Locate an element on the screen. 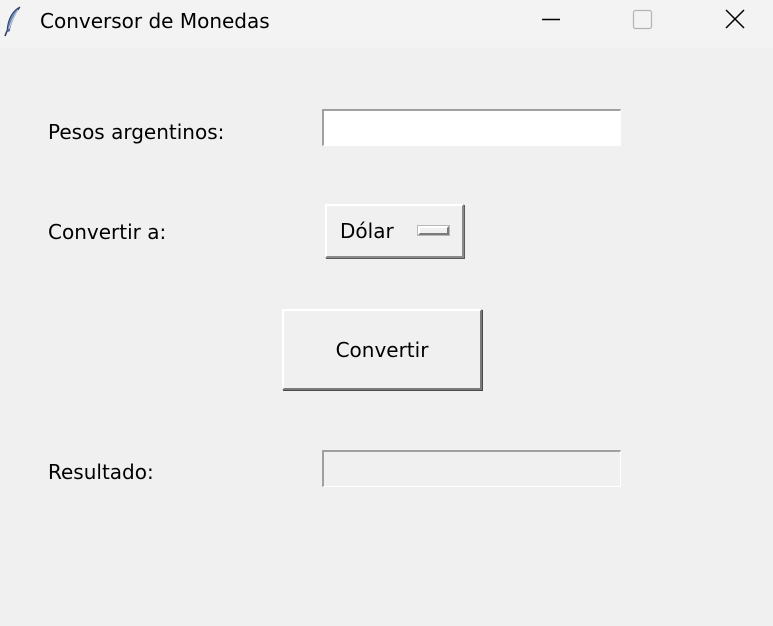 This screenshot has width=773, height=626. dropdown-indicator-icon is located at coordinates (433, 230).